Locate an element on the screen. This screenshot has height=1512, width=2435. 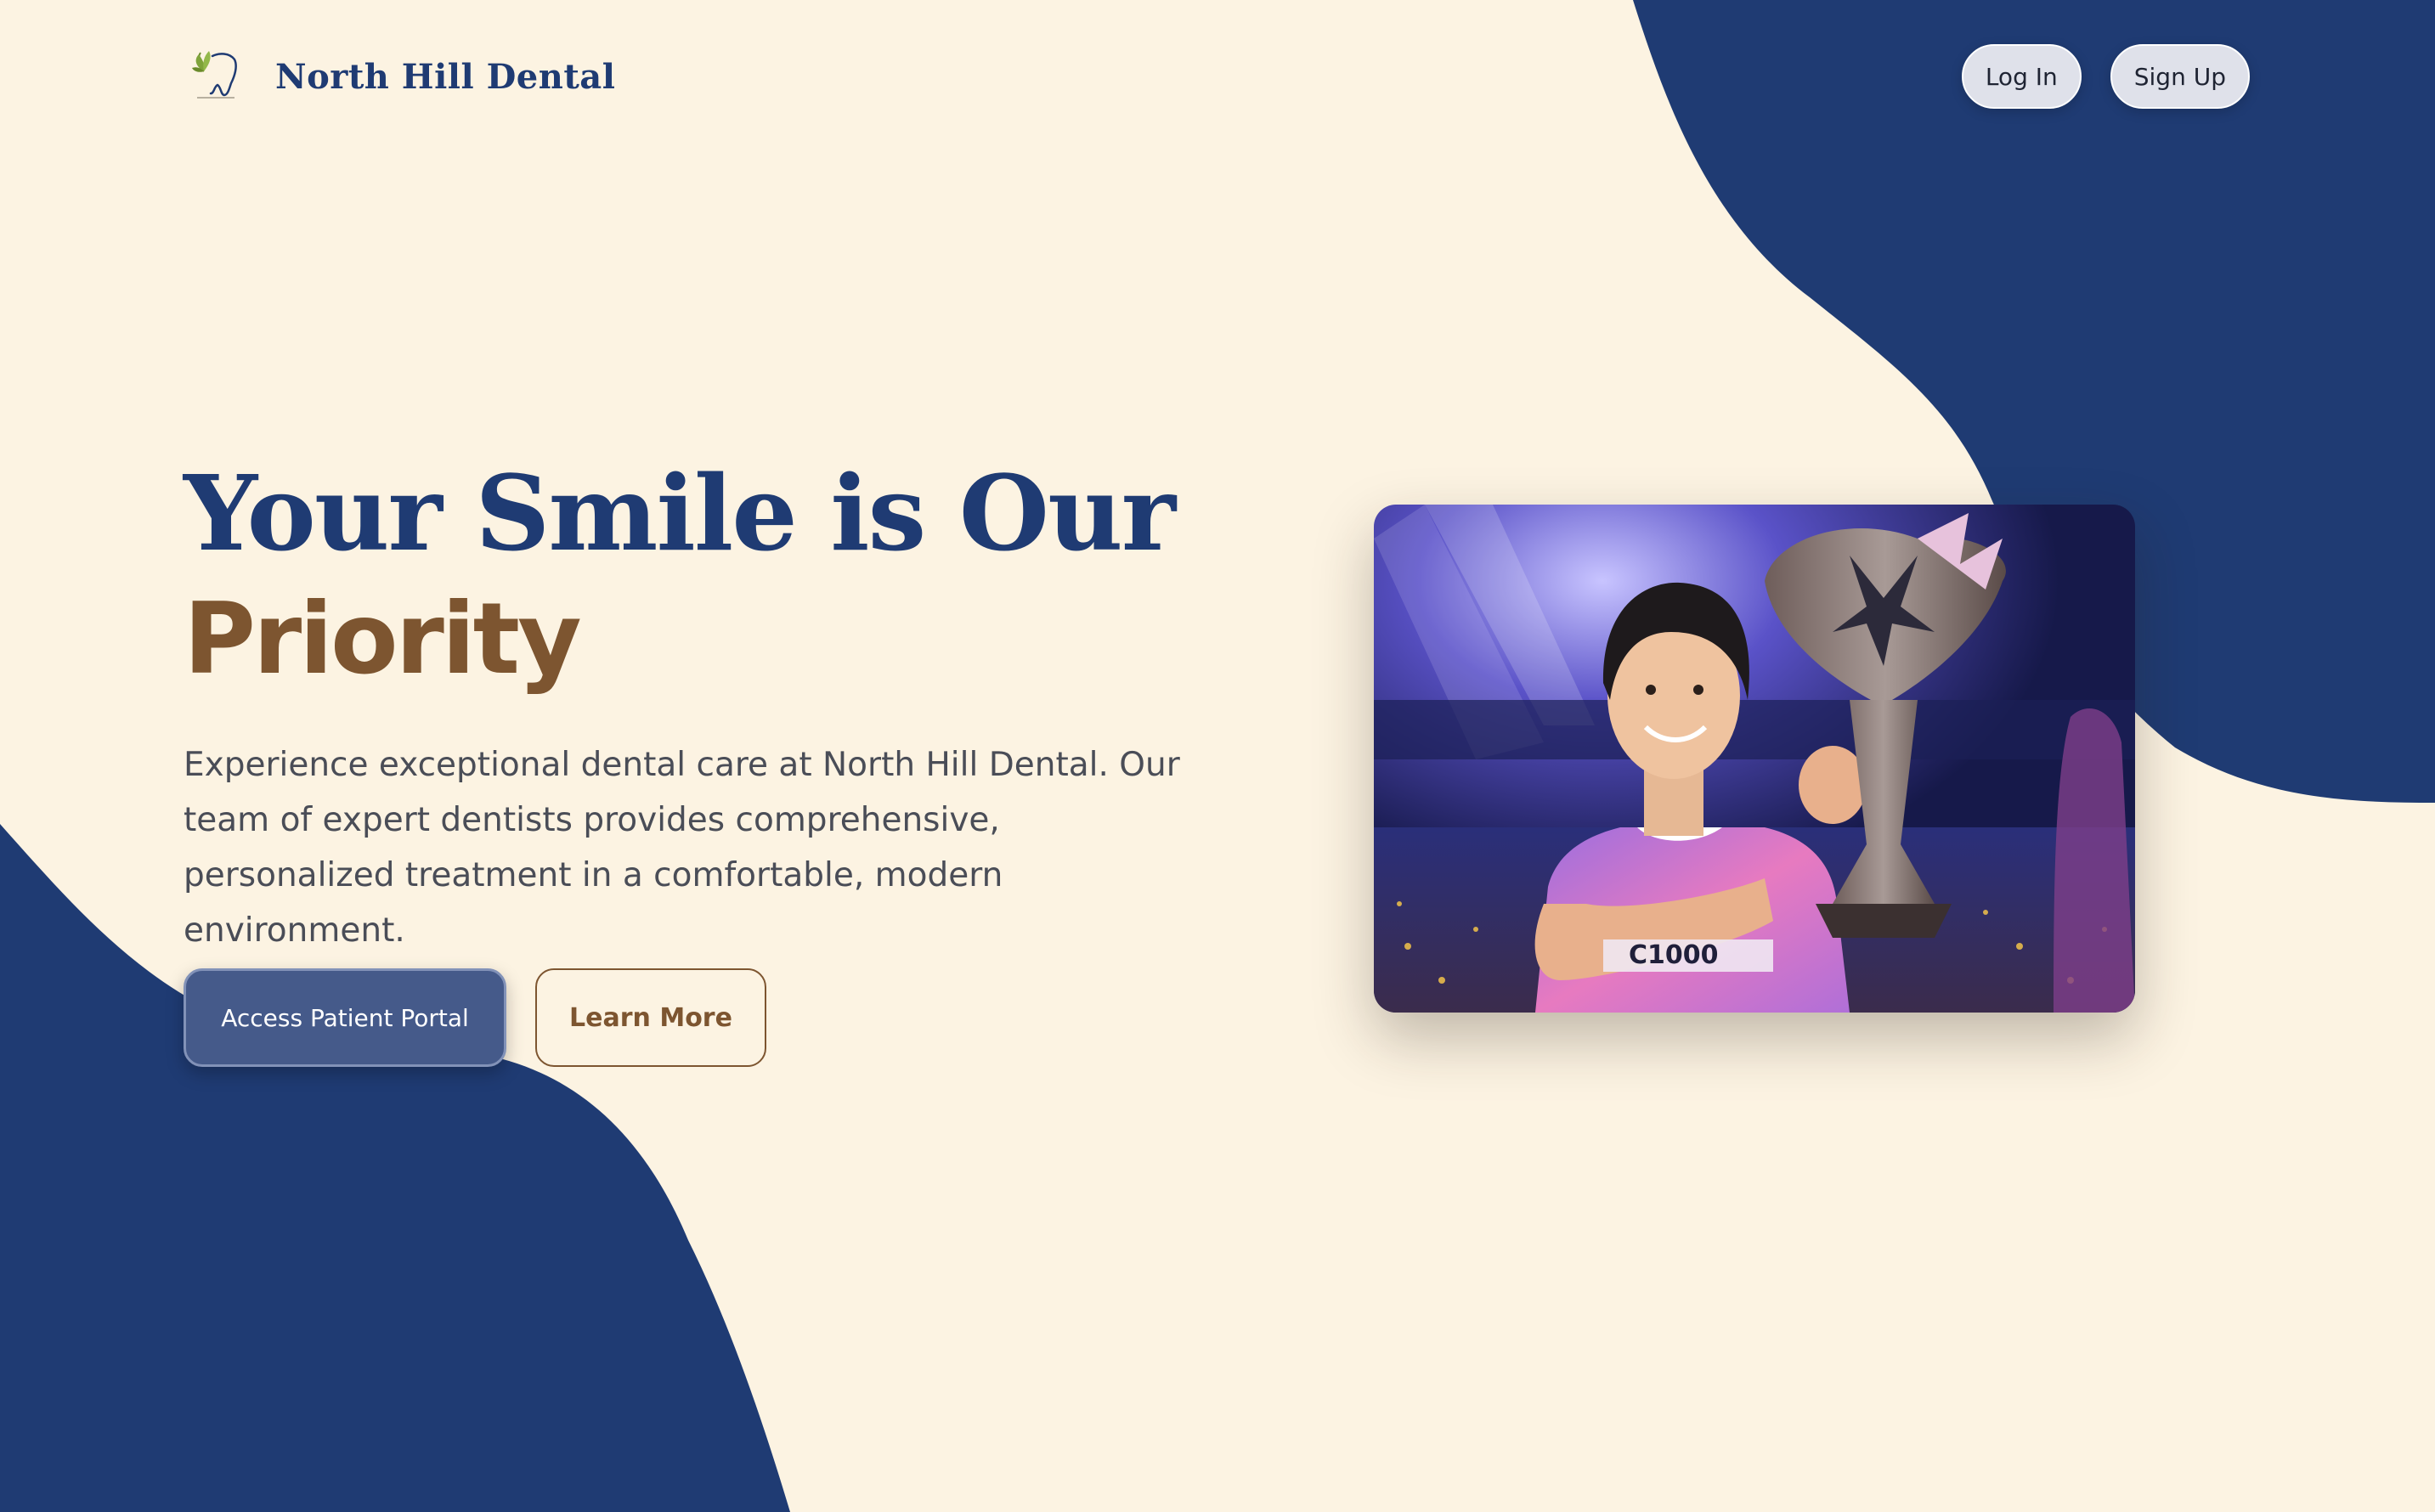
learn-more-button: Learn More is located at coordinates (650, 1017).